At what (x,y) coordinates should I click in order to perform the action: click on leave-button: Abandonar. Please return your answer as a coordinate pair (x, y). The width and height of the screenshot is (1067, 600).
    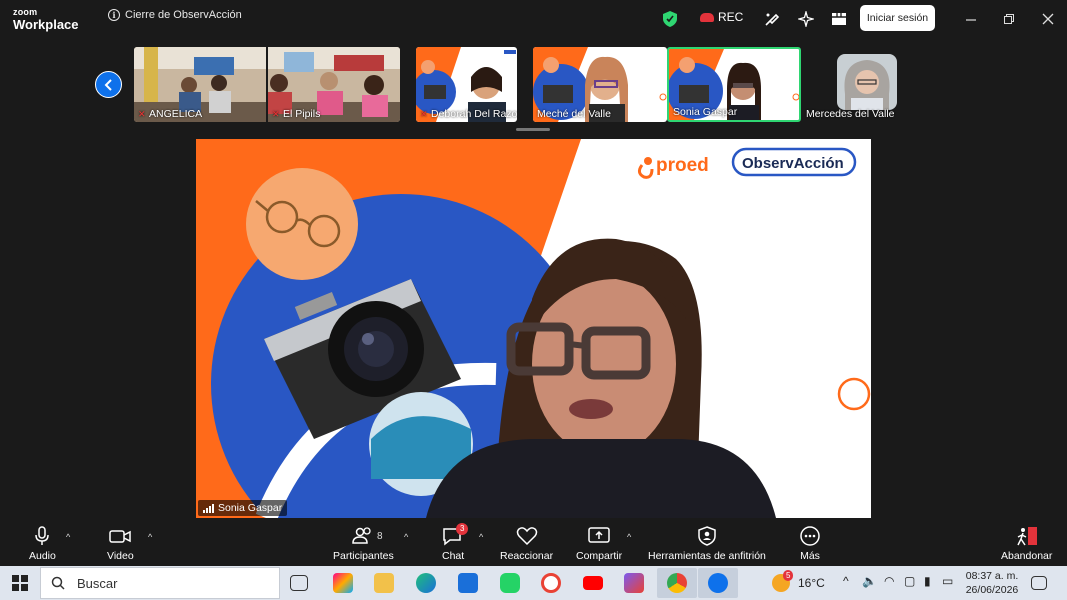
    Looking at the image, I should click on (1026, 544).